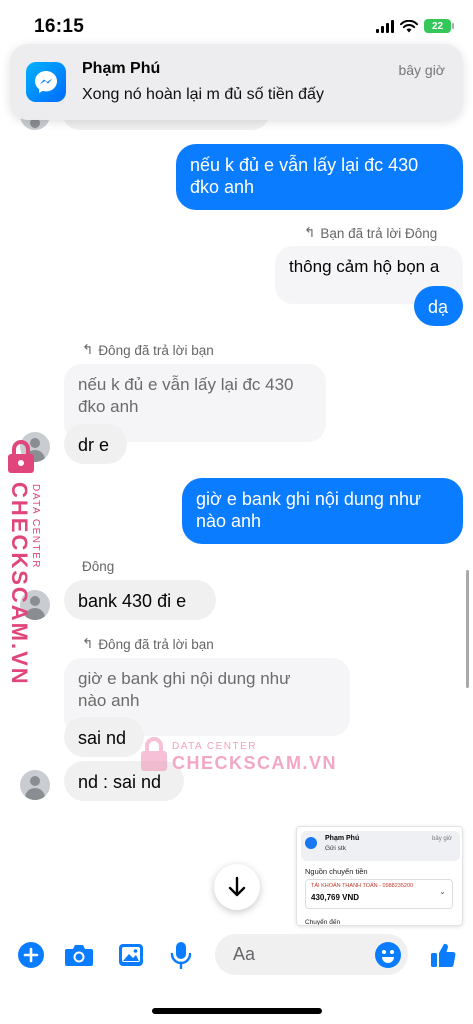 The height and width of the screenshot is (1024, 473). I want to click on like-icon, so click(443, 955).